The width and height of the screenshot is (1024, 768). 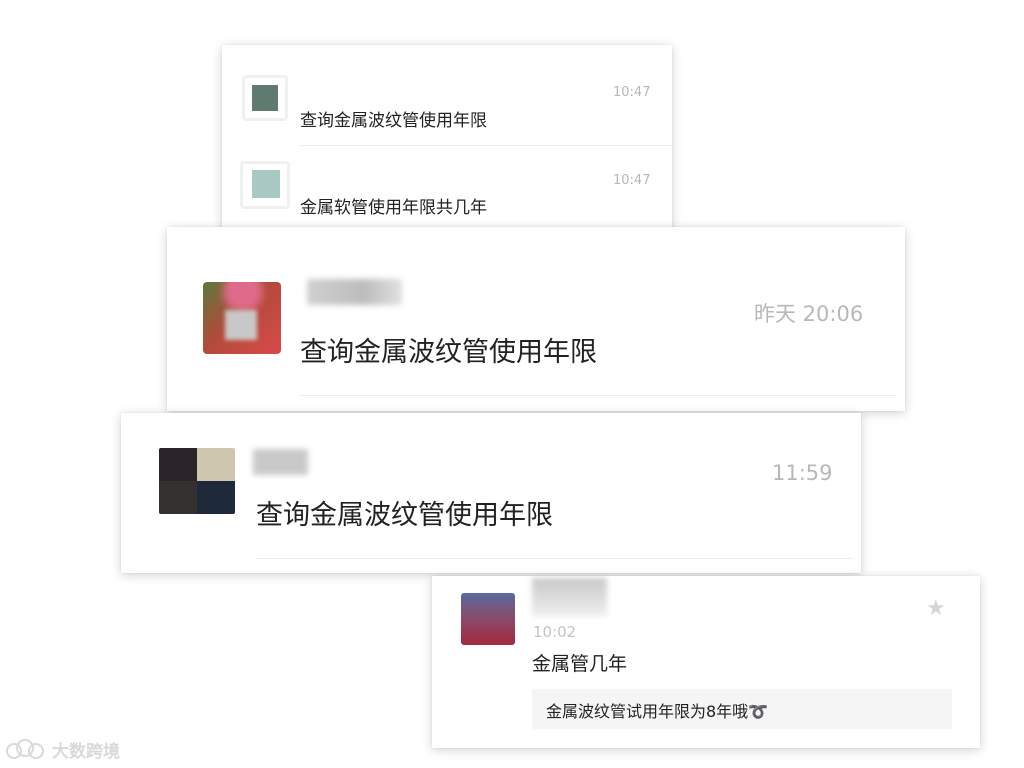 What do you see at coordinates (447, 140) in the screenshot?
I see `message-card-1: 10:47 查询金属波纹管使用年限 10:47 金属软管使用年限共几年` at bounding box center [447, 140].